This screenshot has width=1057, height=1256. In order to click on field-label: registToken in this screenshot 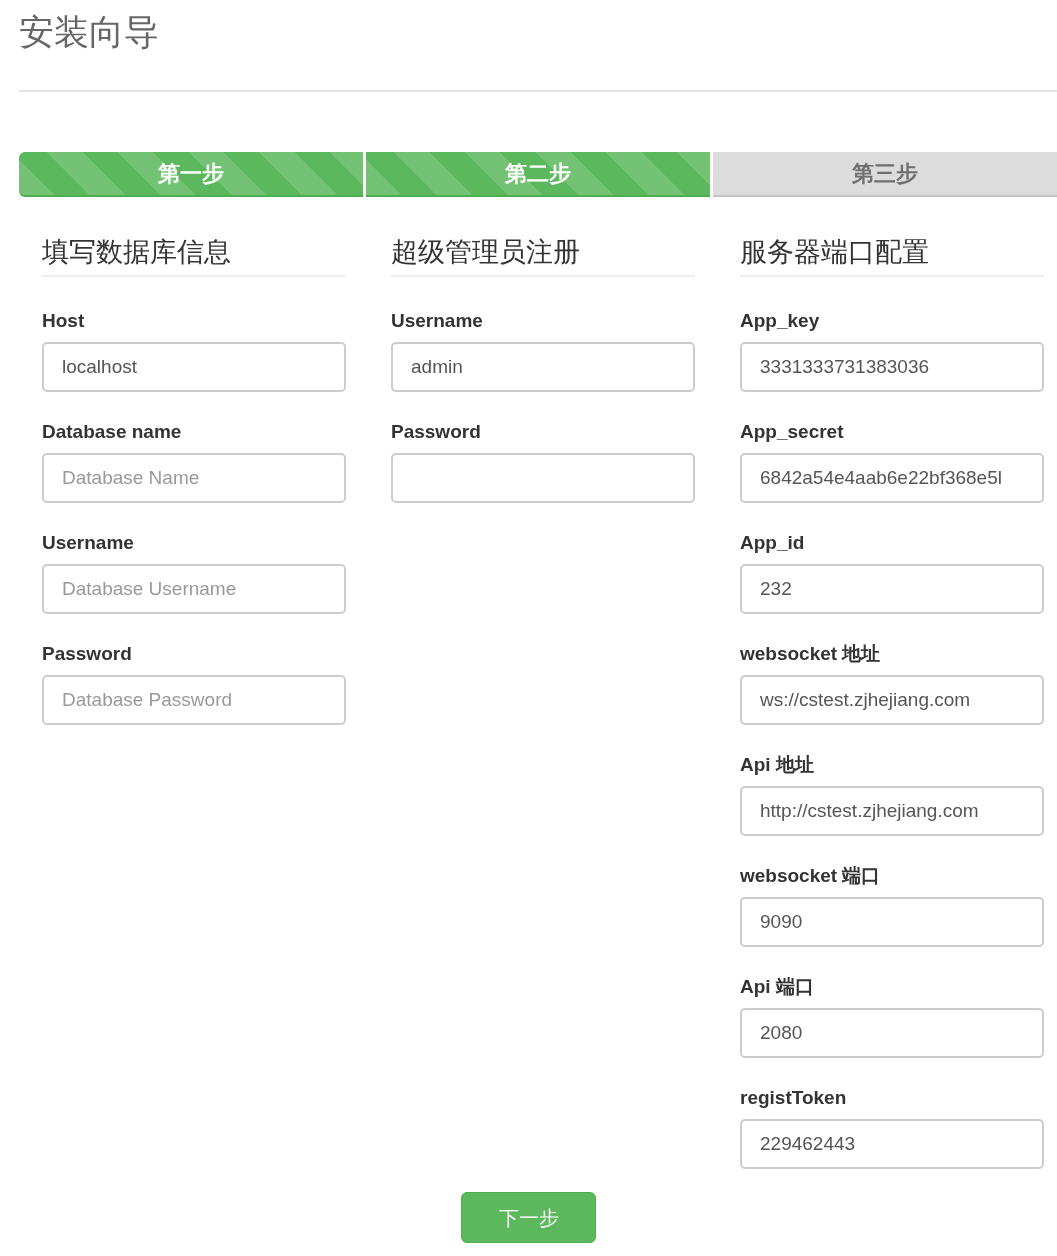, I will do `click(793, 1097)`.